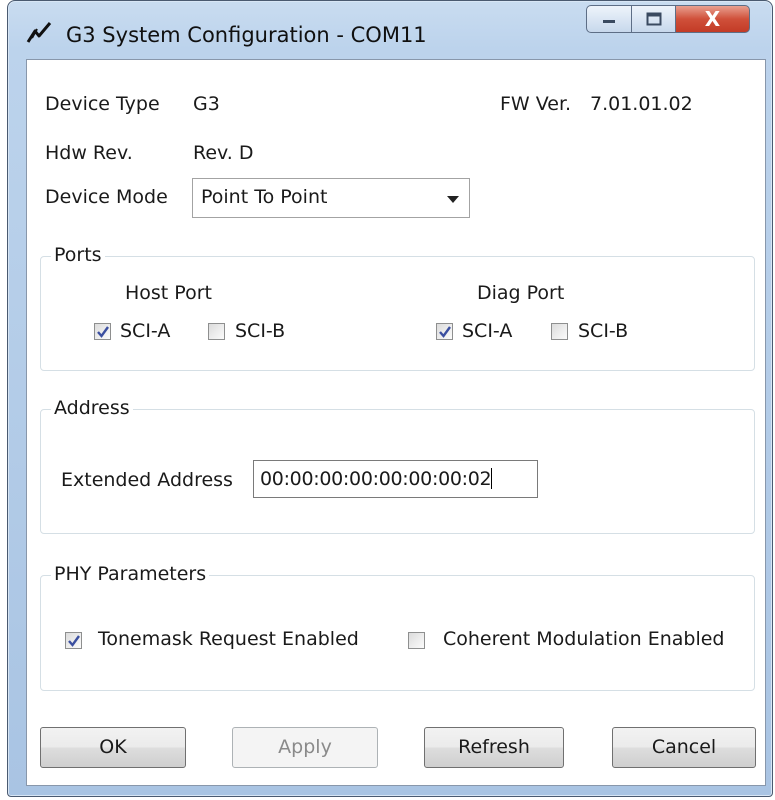 The width and height of the screenshot is (775, 800). What do you see at coordinates (260, 331) in the screenshot?
I see `host-sci-b-label: SCI-B` at bounding box center [260, 331].